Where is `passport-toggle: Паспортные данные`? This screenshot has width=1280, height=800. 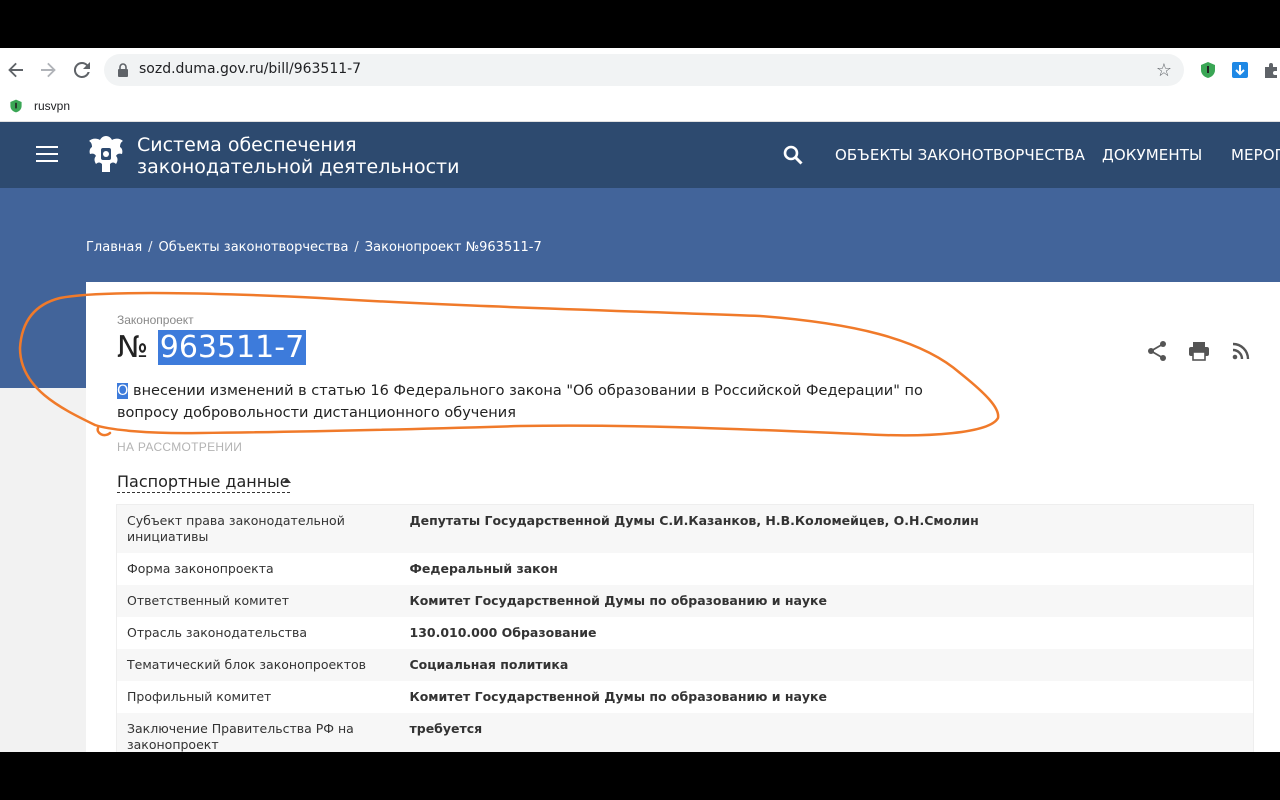
passport-toggle: Паспортные данные is located at coordinates (203, 482).